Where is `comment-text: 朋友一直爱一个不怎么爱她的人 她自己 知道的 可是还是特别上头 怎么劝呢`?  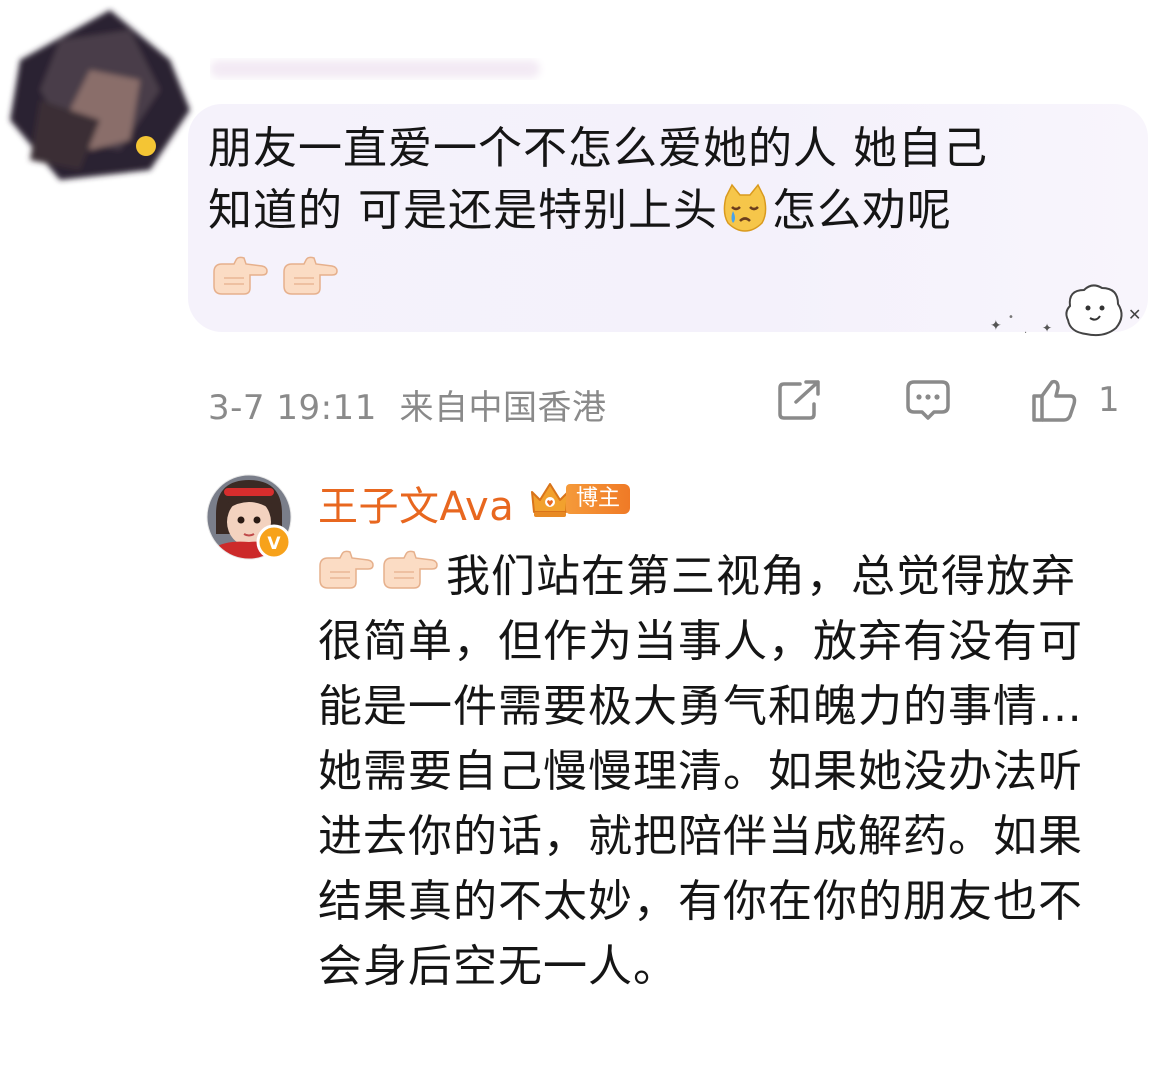 comment-text: 朋友一直爱一个不怎么爱她的人 她自己 知道的 可是还是特别上头 怎么劝呢 is located at coordinates (658, 180).